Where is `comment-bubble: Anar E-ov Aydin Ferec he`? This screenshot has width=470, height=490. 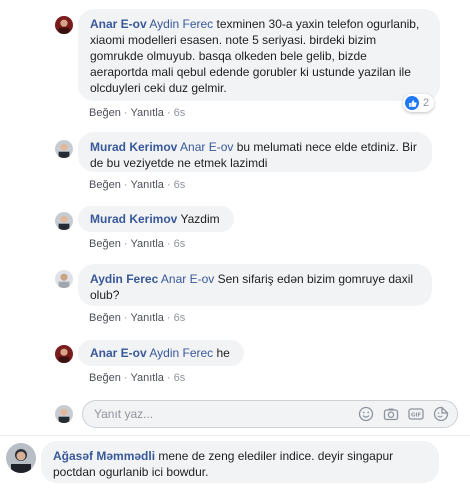 comment-bubble: Anar E-ov Aydin Ferec he is located at coordinates (161, 353).